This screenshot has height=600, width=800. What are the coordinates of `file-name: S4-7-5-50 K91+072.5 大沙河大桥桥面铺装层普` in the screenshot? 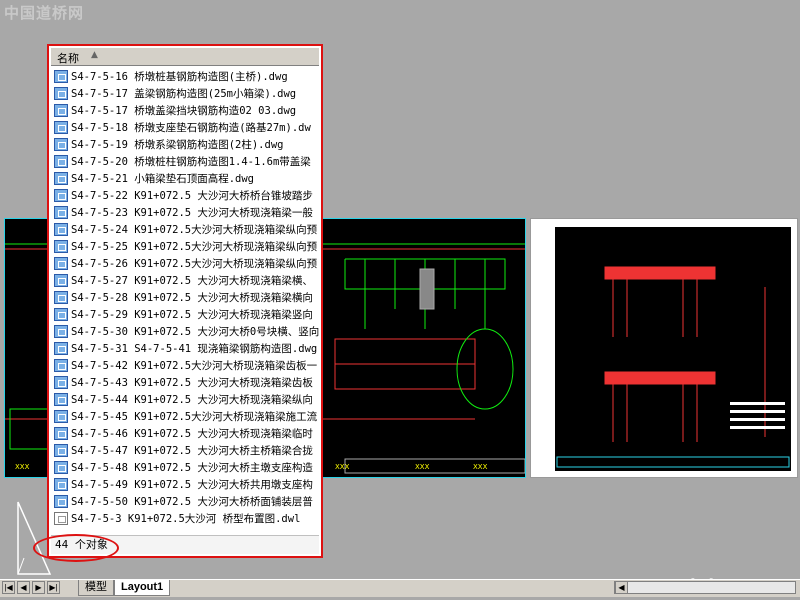 It's located at (192, 502).